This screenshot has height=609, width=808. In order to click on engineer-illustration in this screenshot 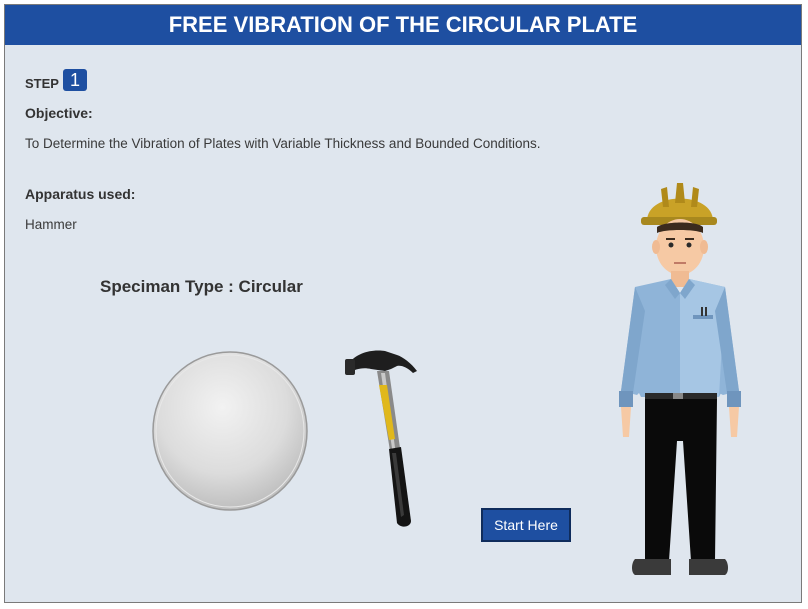, I will do `click(680, 379)`.